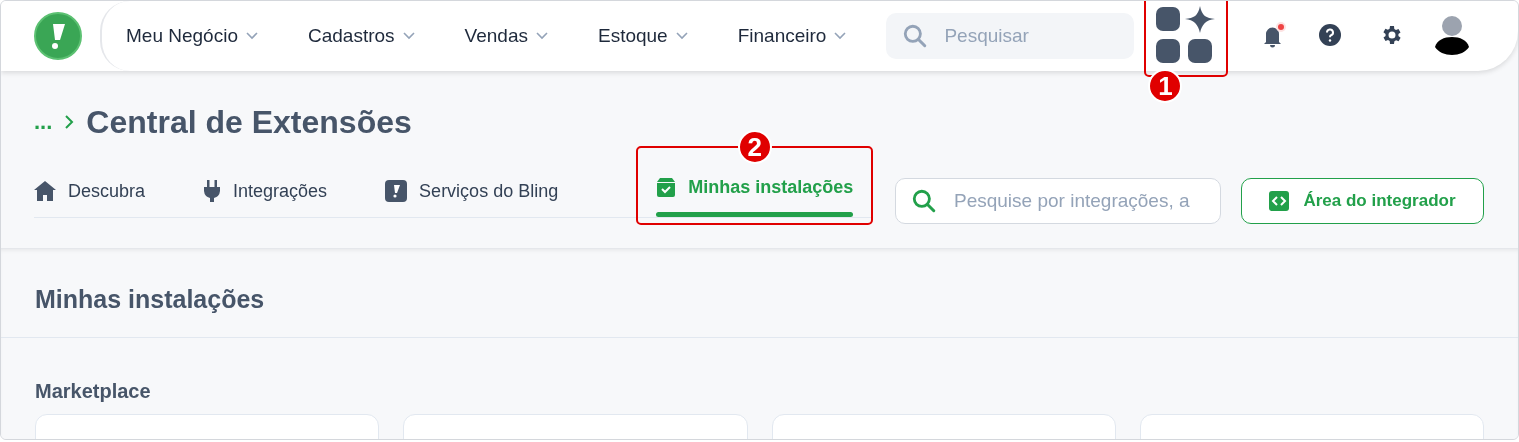 The image size is (1519, 442). What do you see at coordinates (249, 122) in the screenshot?
I see `page-title: Central de Extensões` at bounding box center [249, 122].